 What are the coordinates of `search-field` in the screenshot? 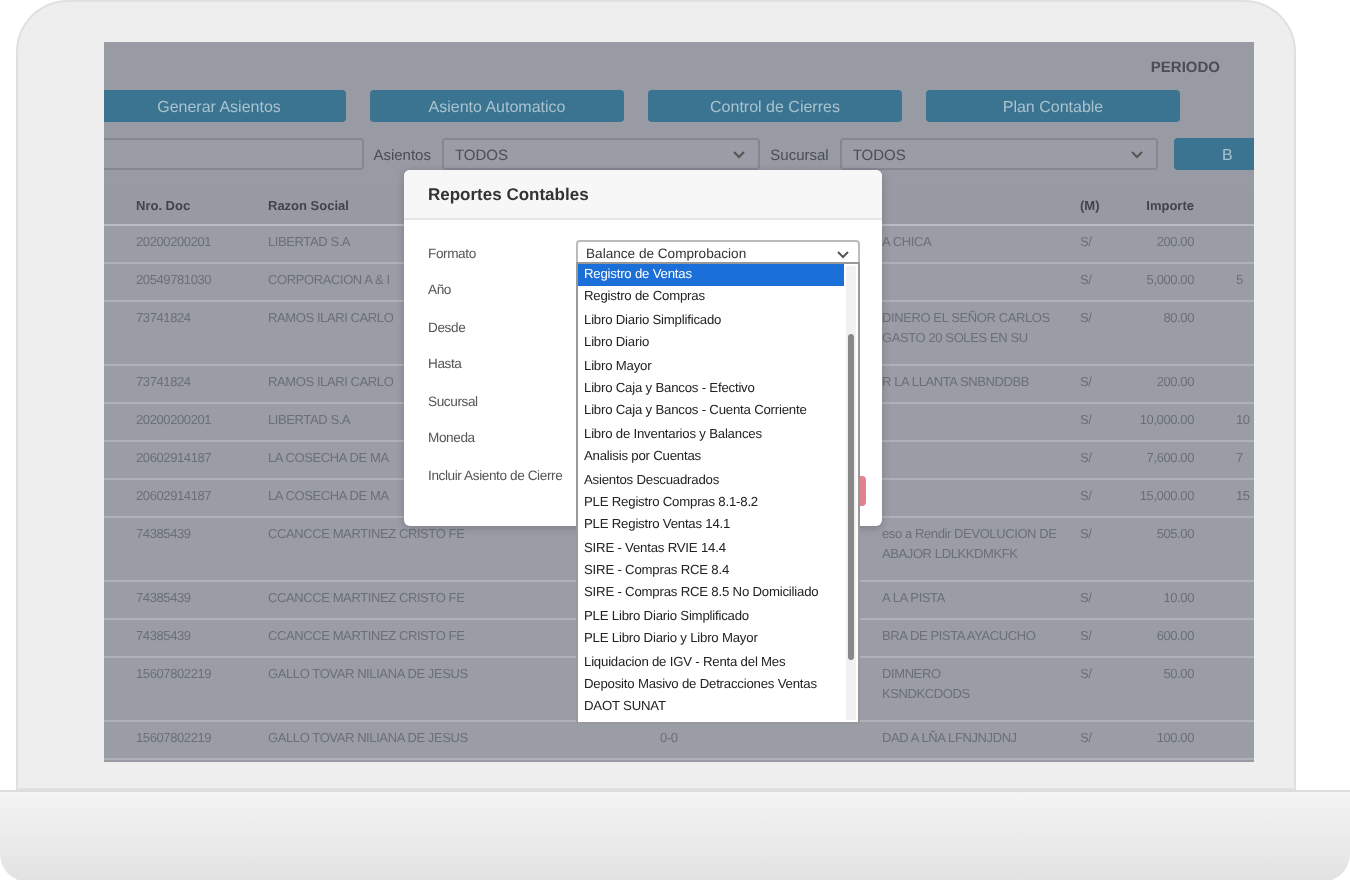 It's located at (234, 154).